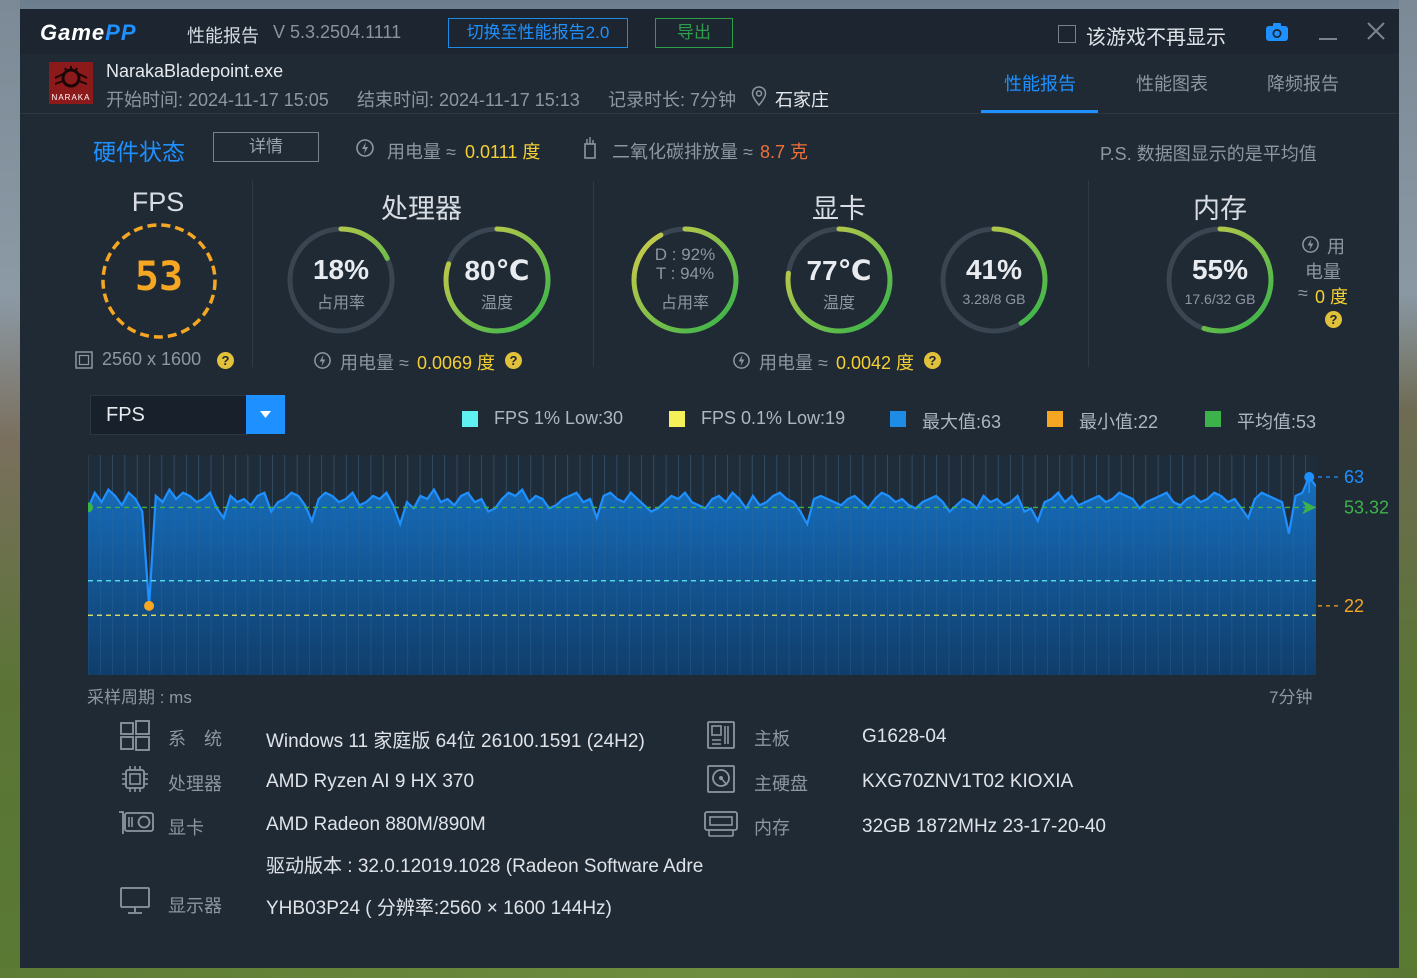  Describe the element at coordinates (456, 363) in the screenshot. I see `cpu-power-value: 0.0069 度` at that location.